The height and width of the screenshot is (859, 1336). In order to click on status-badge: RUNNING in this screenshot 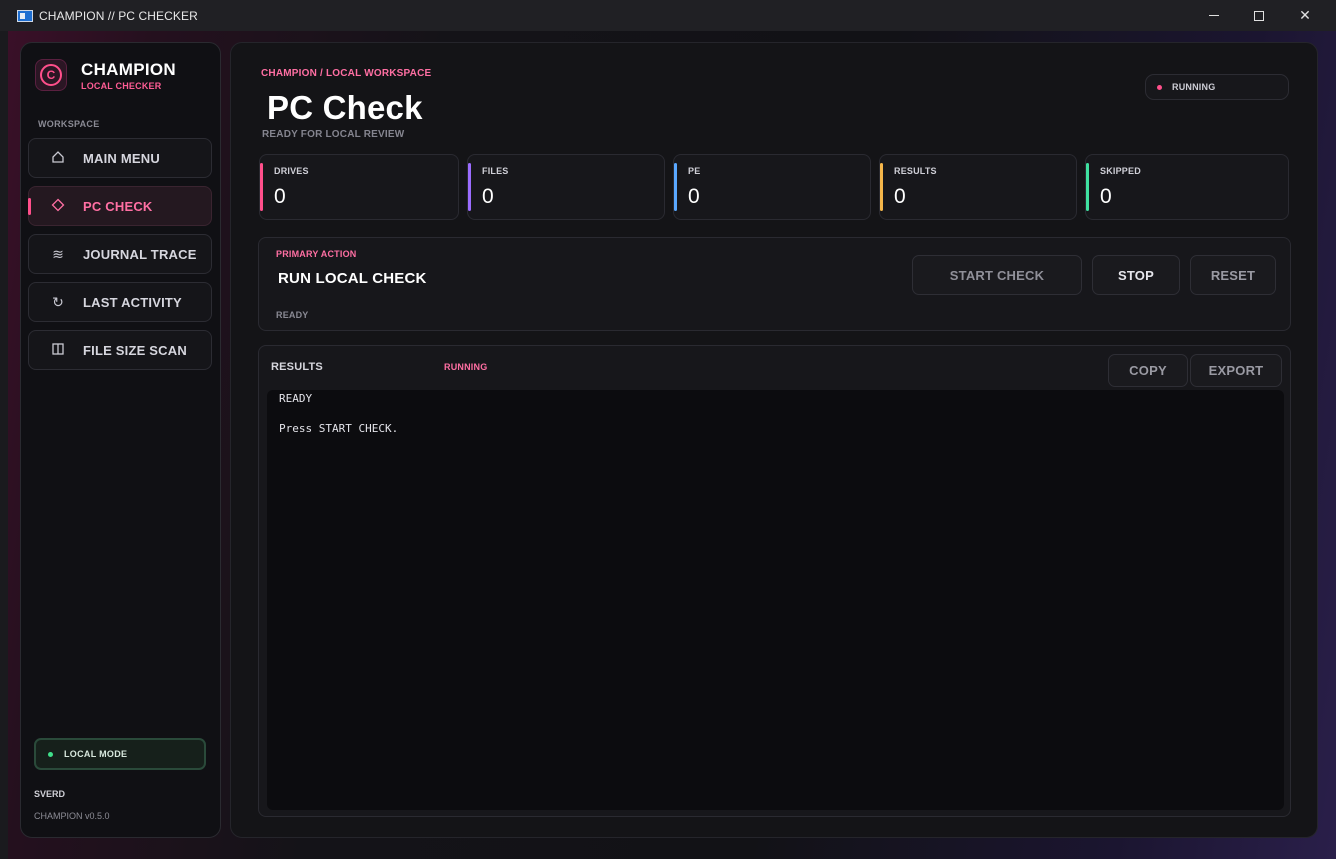, I will do `click(1217, 87)`.